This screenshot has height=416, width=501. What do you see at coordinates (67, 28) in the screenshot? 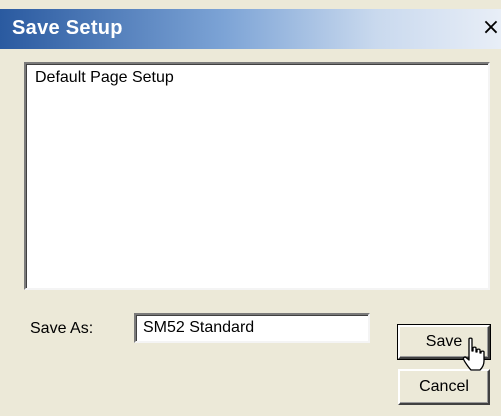
I see `window-title: Save Setup` at bounding box center [67, 28].